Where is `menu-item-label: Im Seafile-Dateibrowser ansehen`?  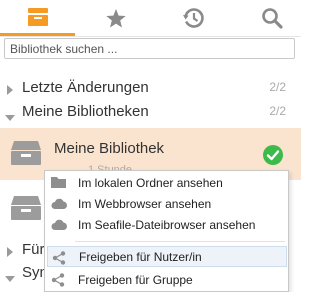
menu-item-label: Im Seafile-Dateibrowser ansehen is located at coordinates (167, 224).